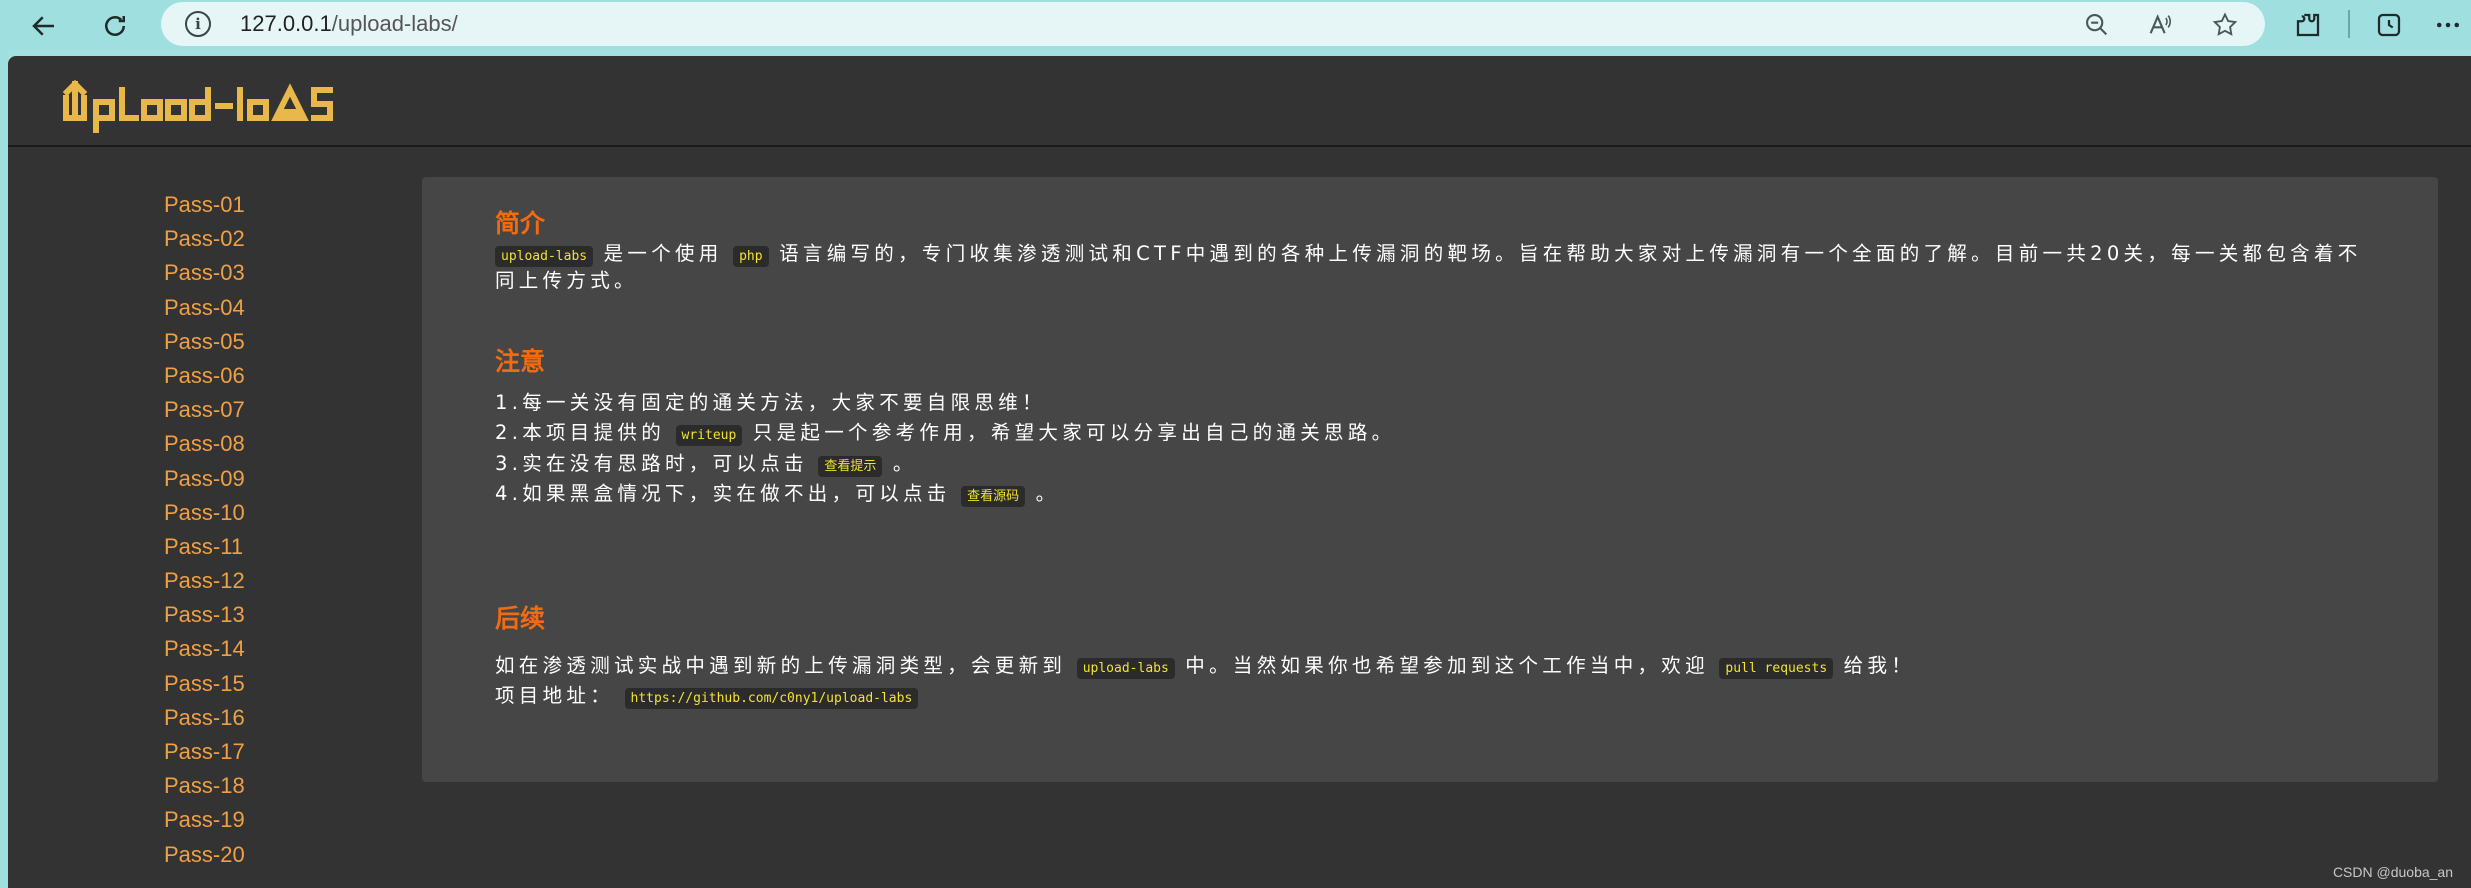  I want to click on sidebar-item-pass-16: Pass-16, so click(204, 718).